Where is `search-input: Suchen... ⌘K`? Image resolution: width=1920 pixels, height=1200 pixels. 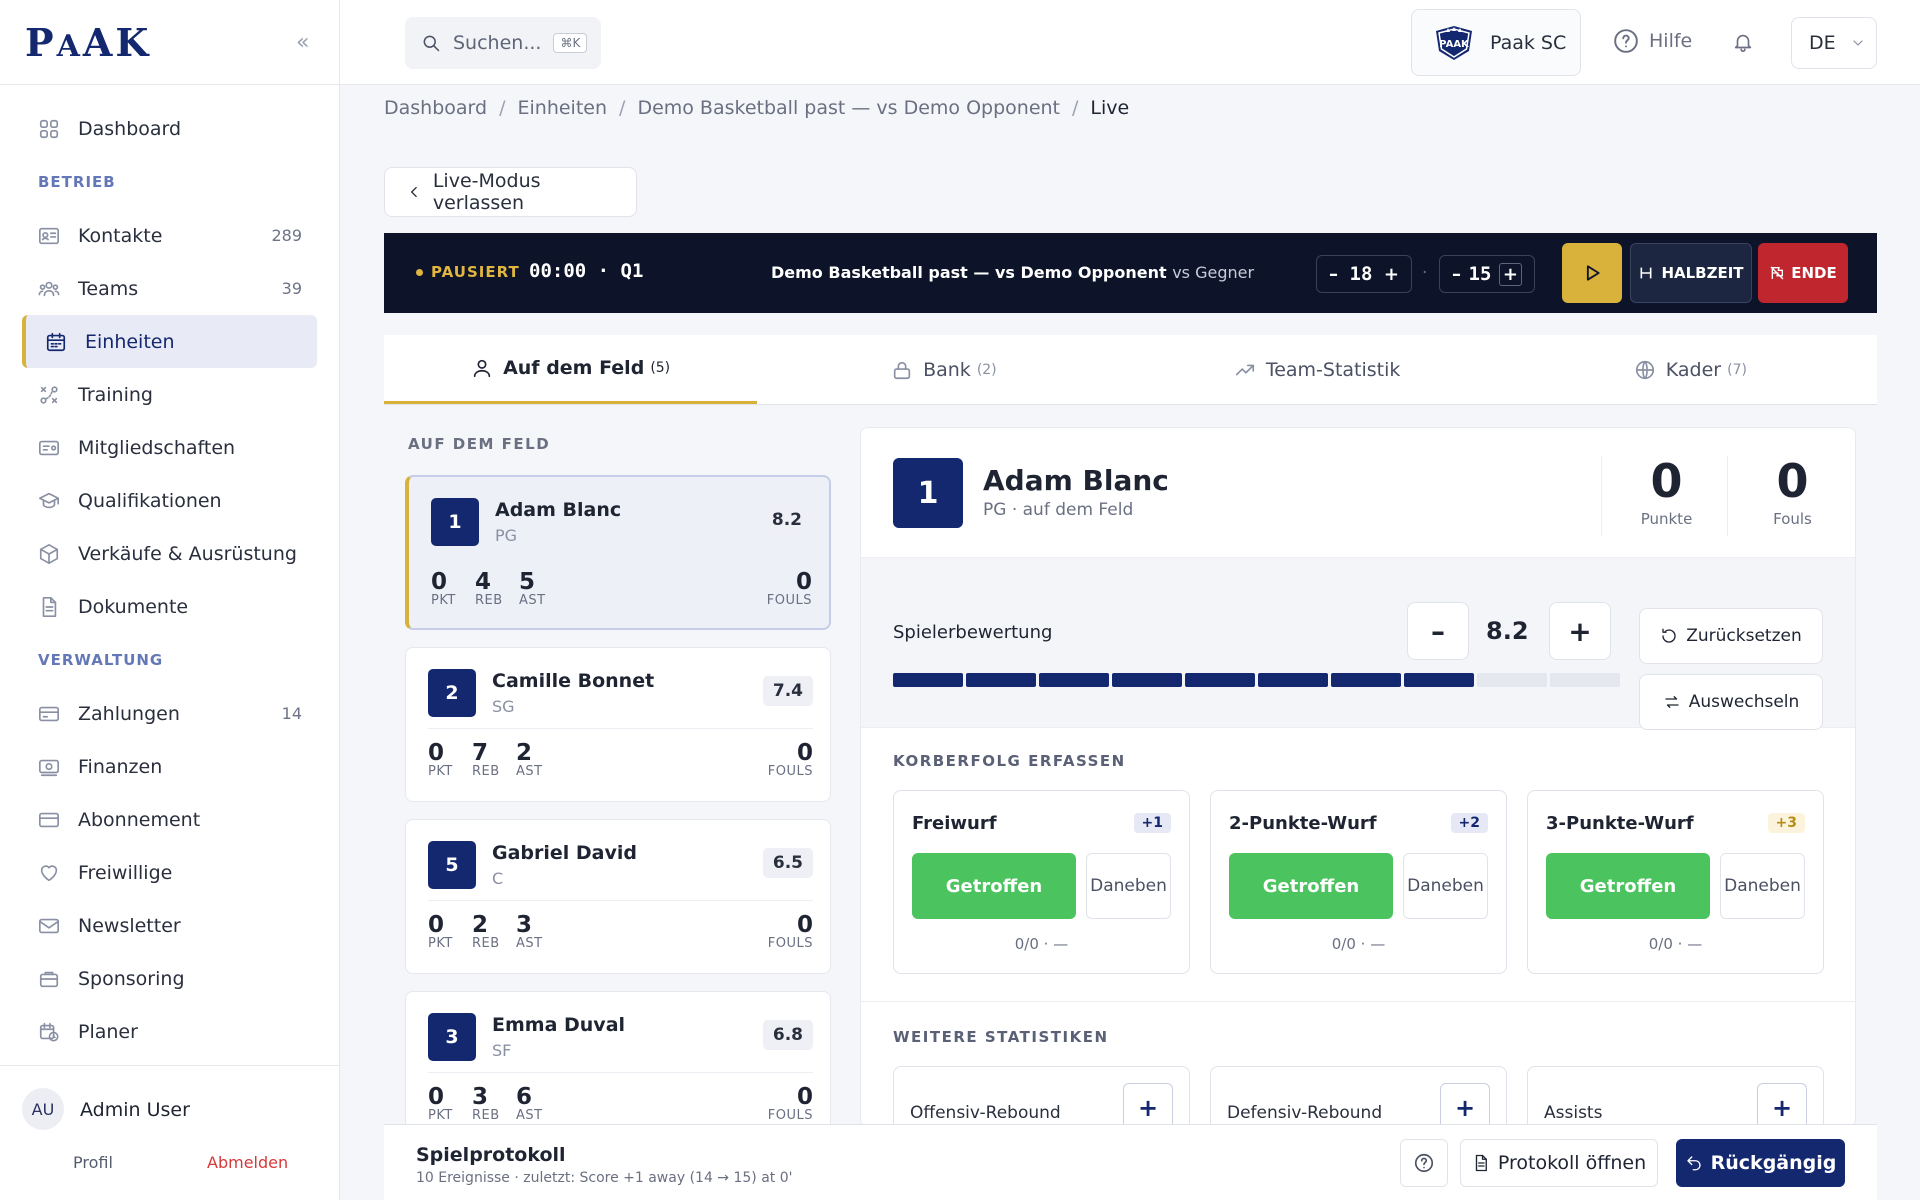
search-input: Suchen... ⌘K is located at coordinates (503, 43).